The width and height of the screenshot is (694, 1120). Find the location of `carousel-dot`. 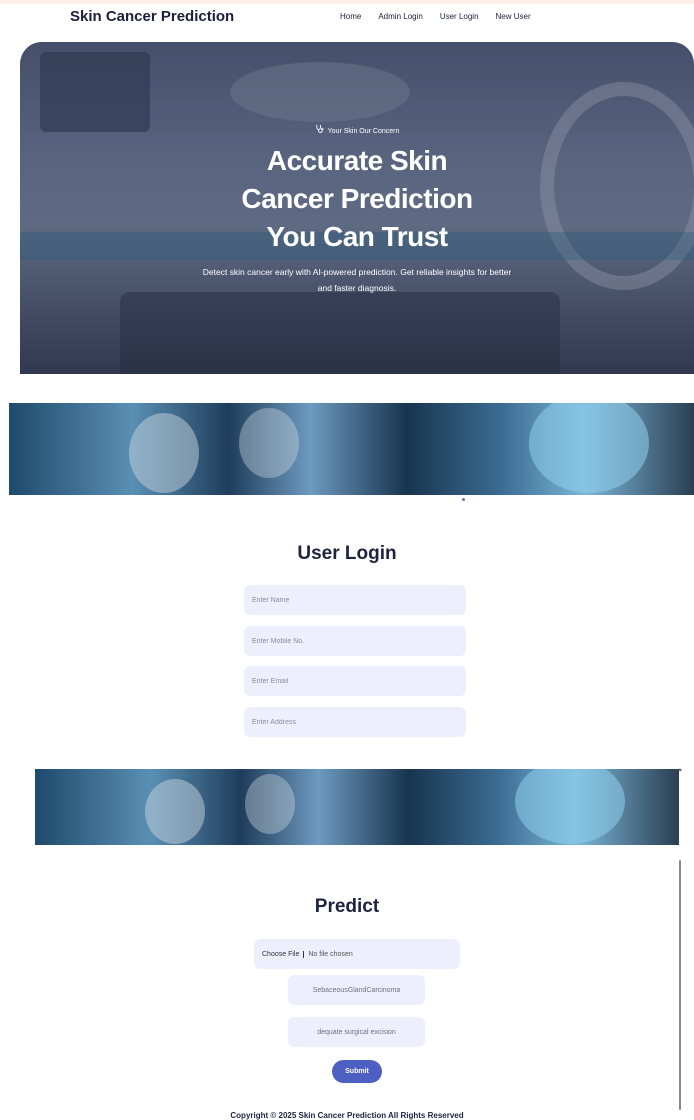

carousel-dot is located at coordinates (463, 499).